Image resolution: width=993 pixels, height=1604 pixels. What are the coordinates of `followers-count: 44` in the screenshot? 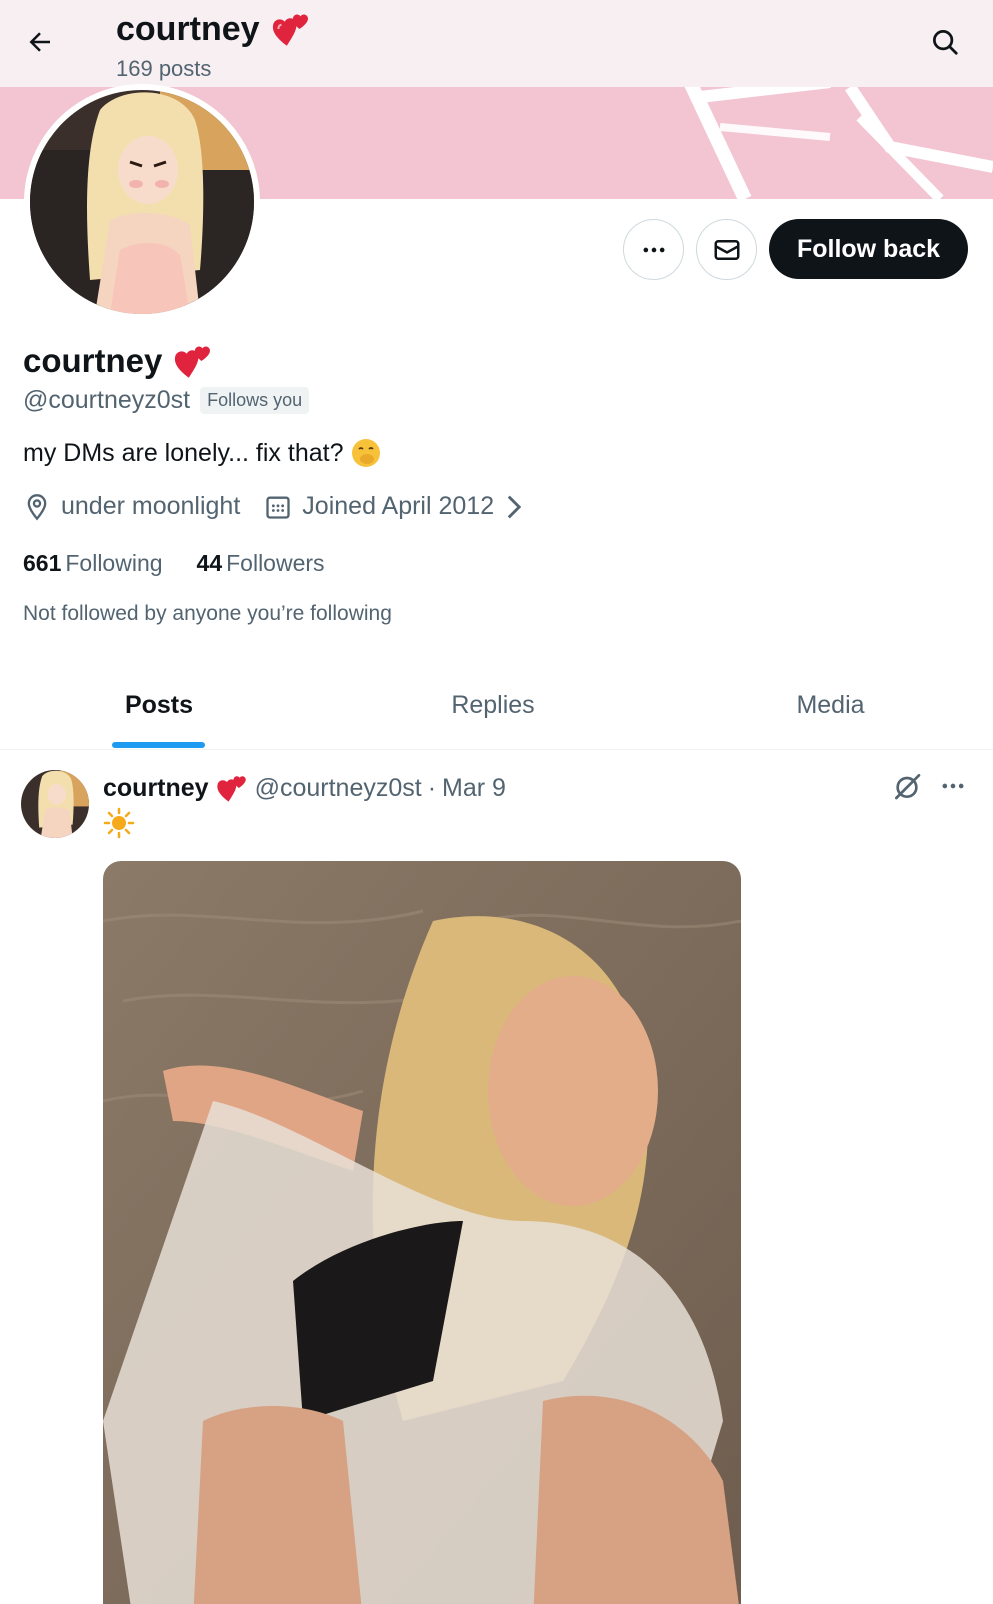 It's located at (209, 563).